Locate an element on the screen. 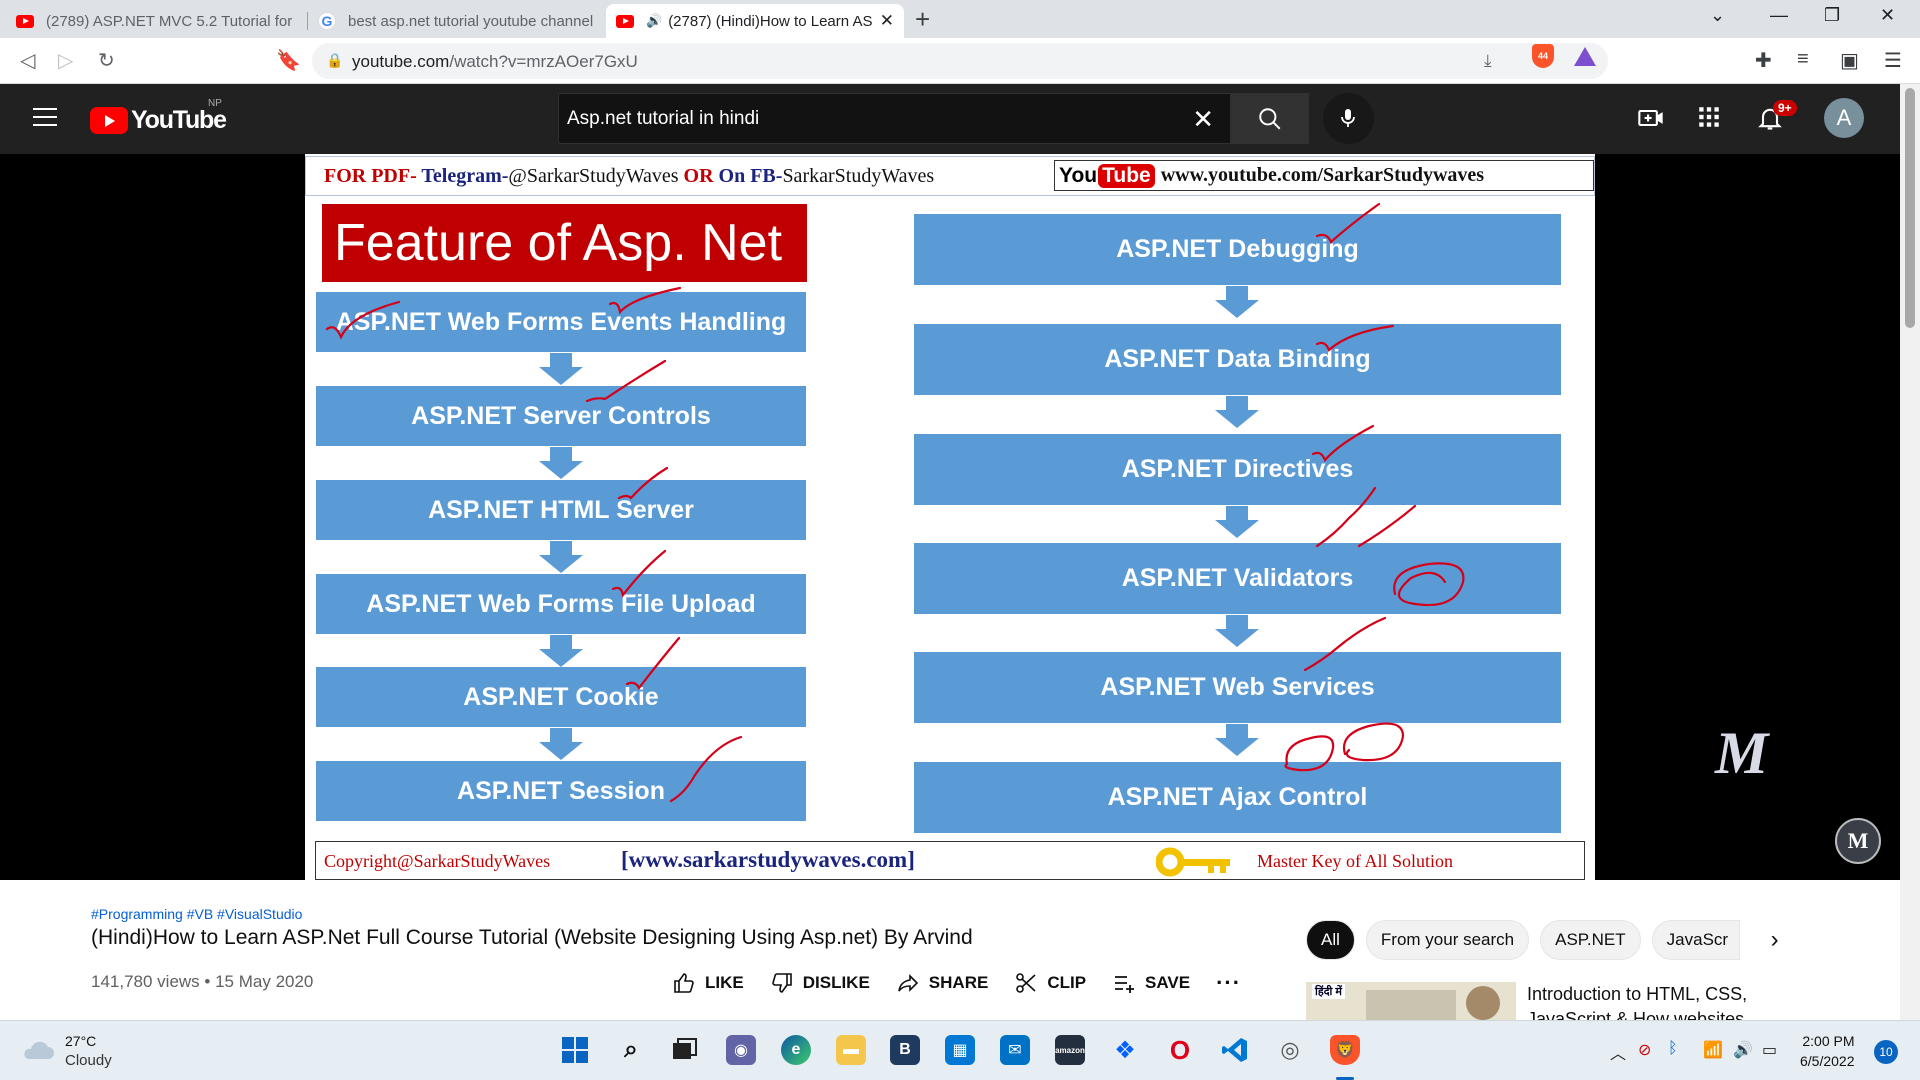 This screenshot has width=1920, height=1080. channel-watermark-logo: M is located at coordinates (1742, 753).